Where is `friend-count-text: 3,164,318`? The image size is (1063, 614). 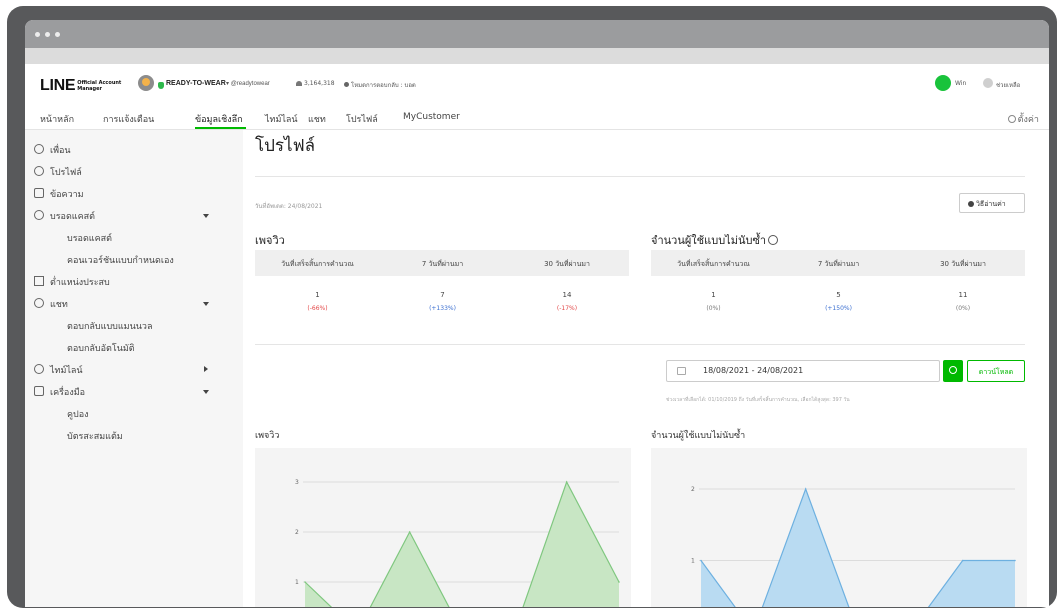 friend-count-text: 3,164,318 is located at coordinates (319, 83).